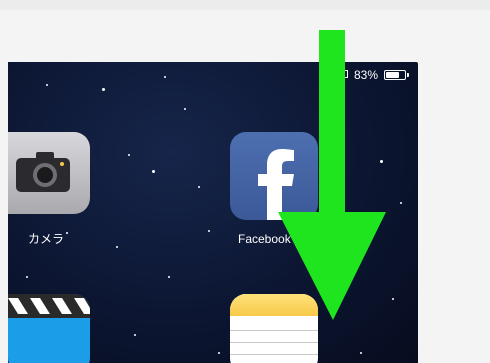 Image resolution: width=490 pixels, height=363 pixels. Describe the element at coordinates (43, 172) in the screenshot. I see `camera-icon` at that location.